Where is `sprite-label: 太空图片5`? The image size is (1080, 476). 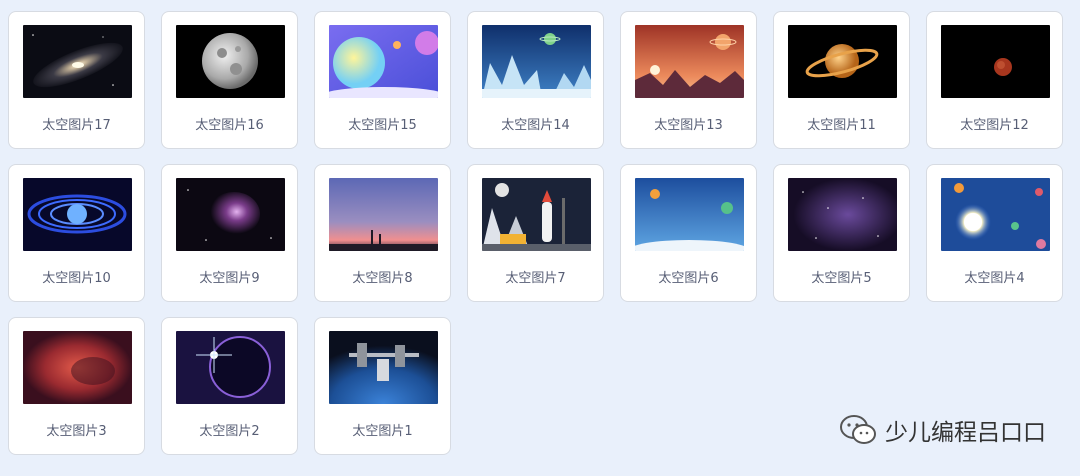
sprite-label: 太空图片5 is located at coordinates (841, 278).